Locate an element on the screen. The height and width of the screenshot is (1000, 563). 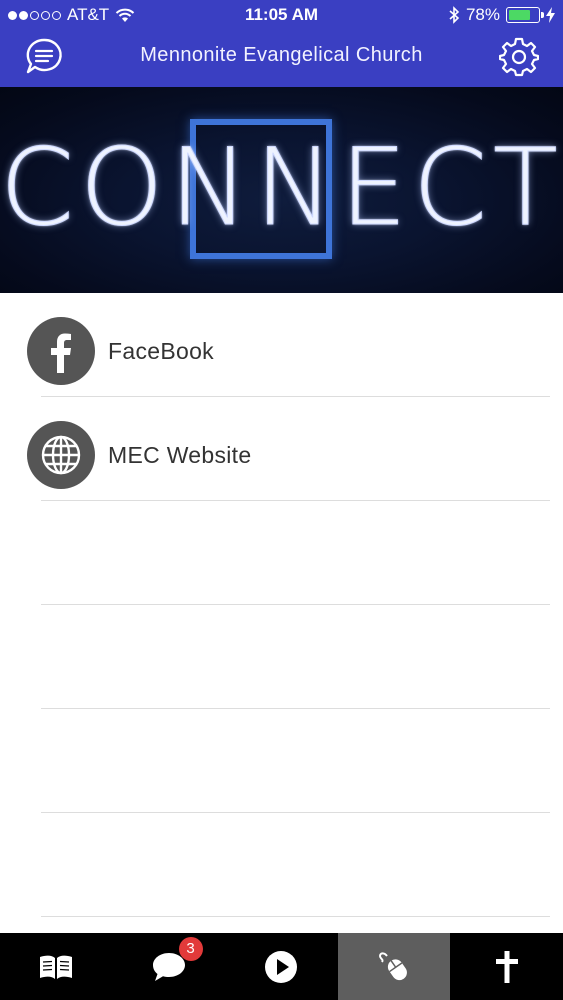
bluetooth-icon is located at coordinates (454, 15).